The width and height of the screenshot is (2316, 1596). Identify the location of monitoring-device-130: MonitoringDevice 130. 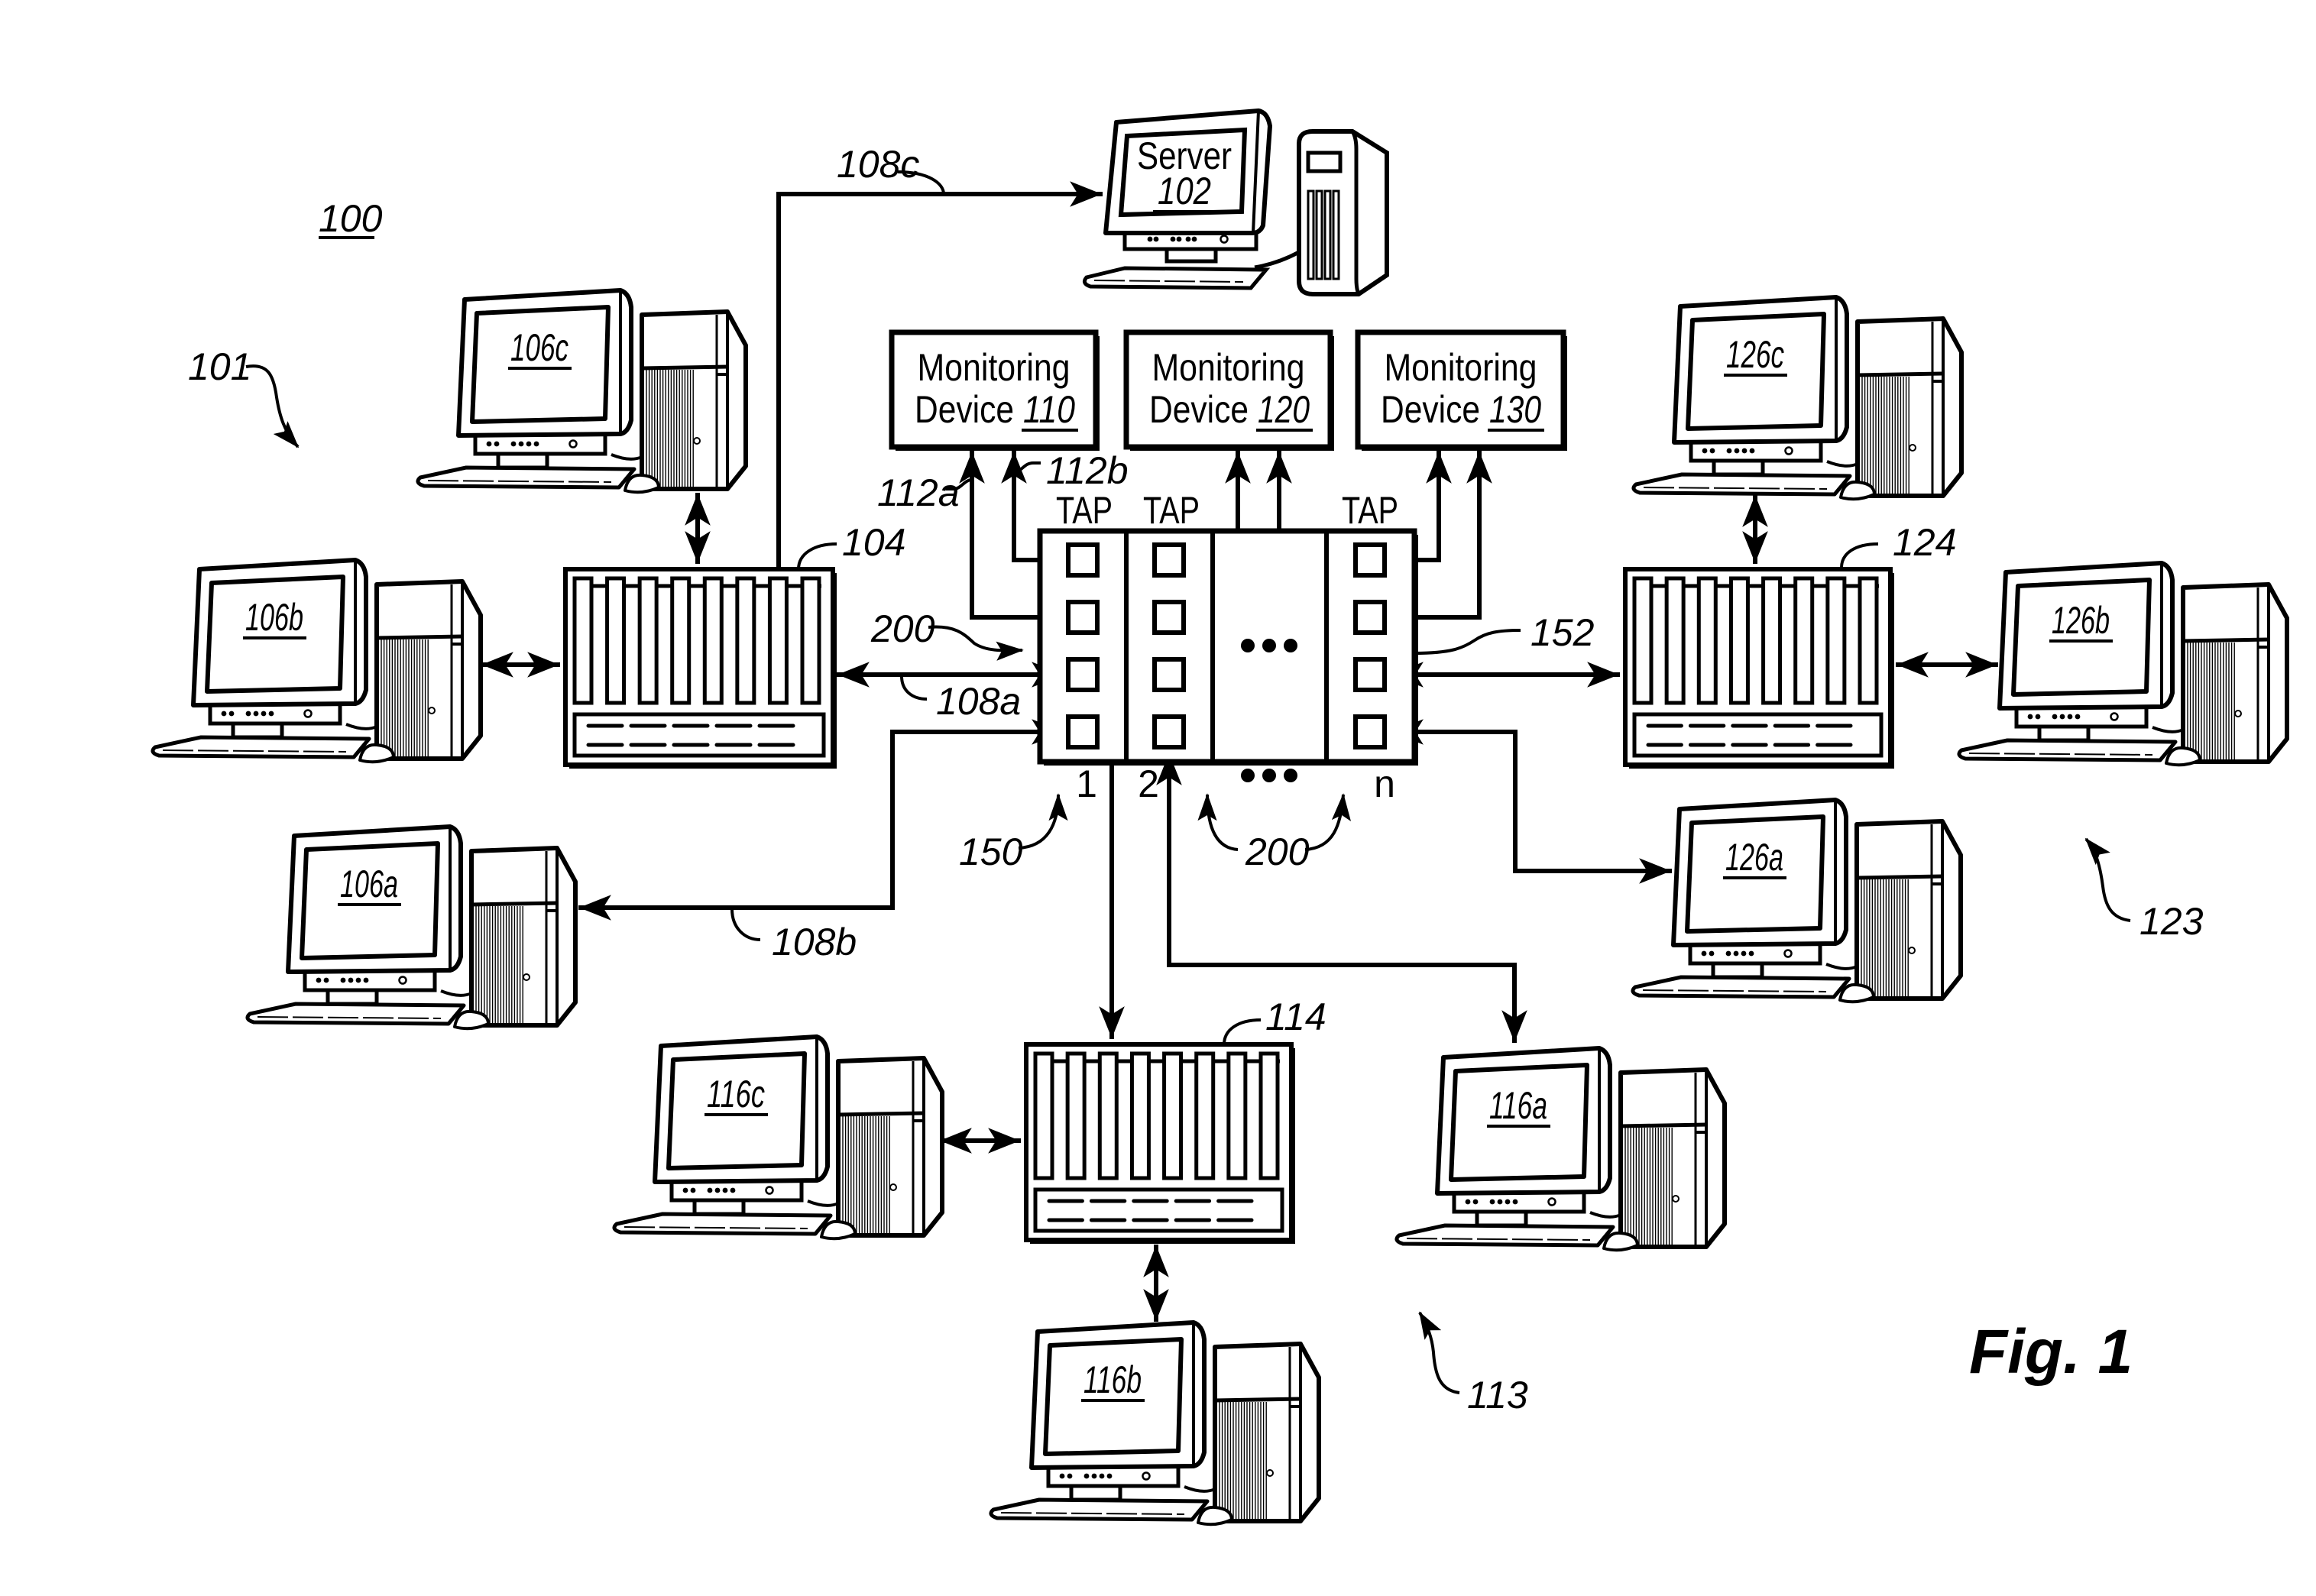
(1461, 390).